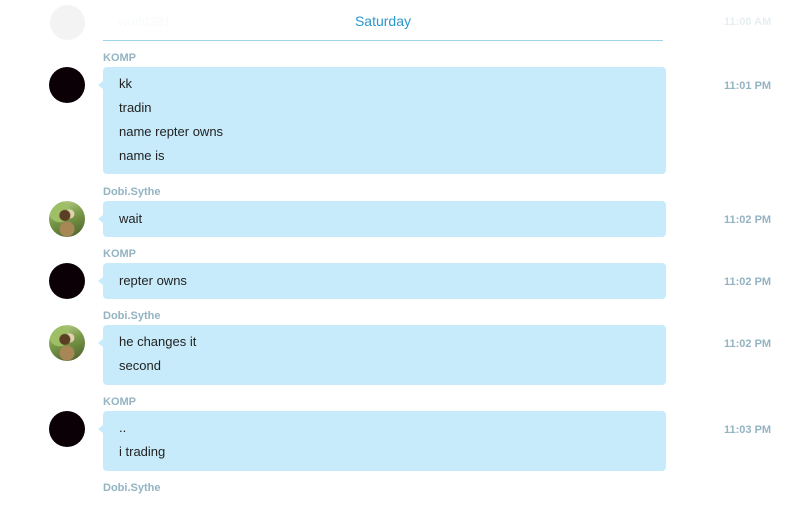 This screenshot has width=807, height=528. I want to click on message-text: .., so click(123, 427).